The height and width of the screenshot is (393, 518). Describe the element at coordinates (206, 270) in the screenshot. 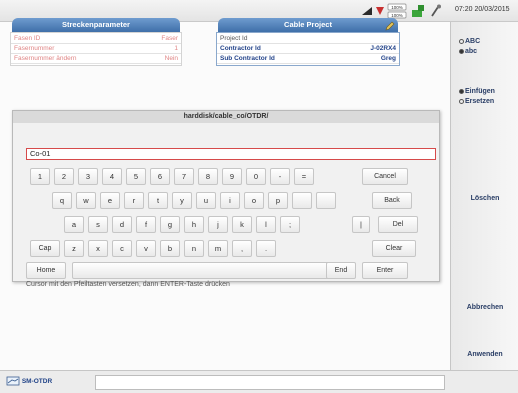

I see `space-key` at that location.